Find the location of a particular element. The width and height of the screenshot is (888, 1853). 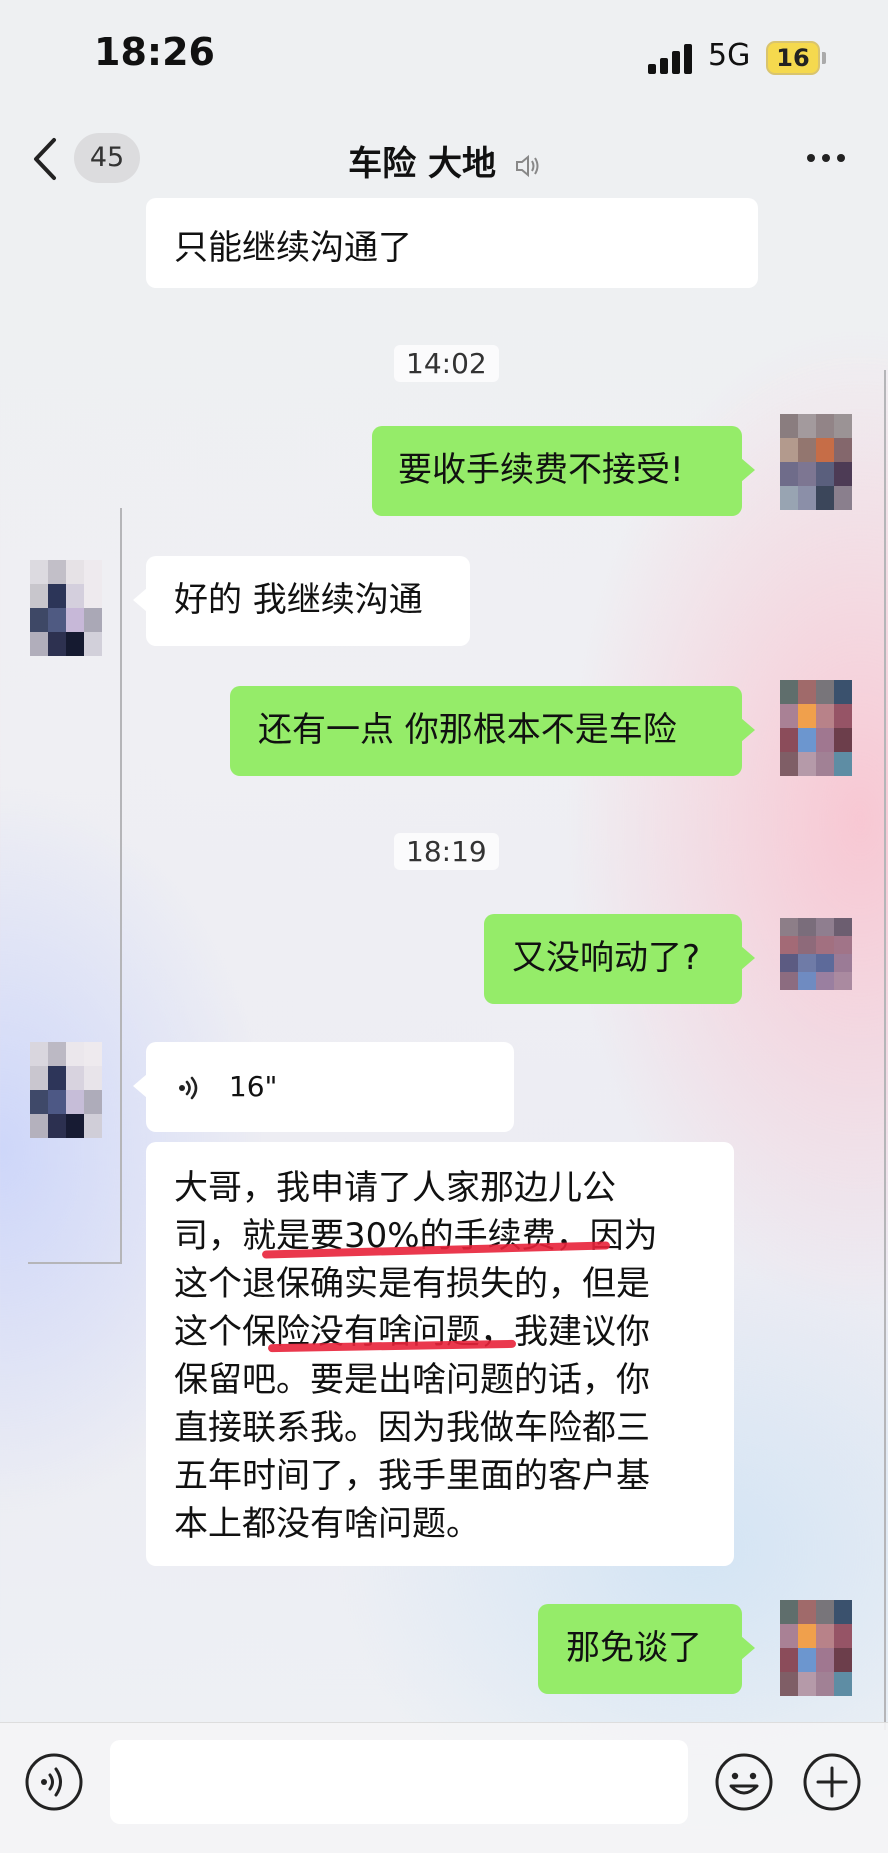

message-sent: 要收手续费不接受! is located at coordinates (563, 471).